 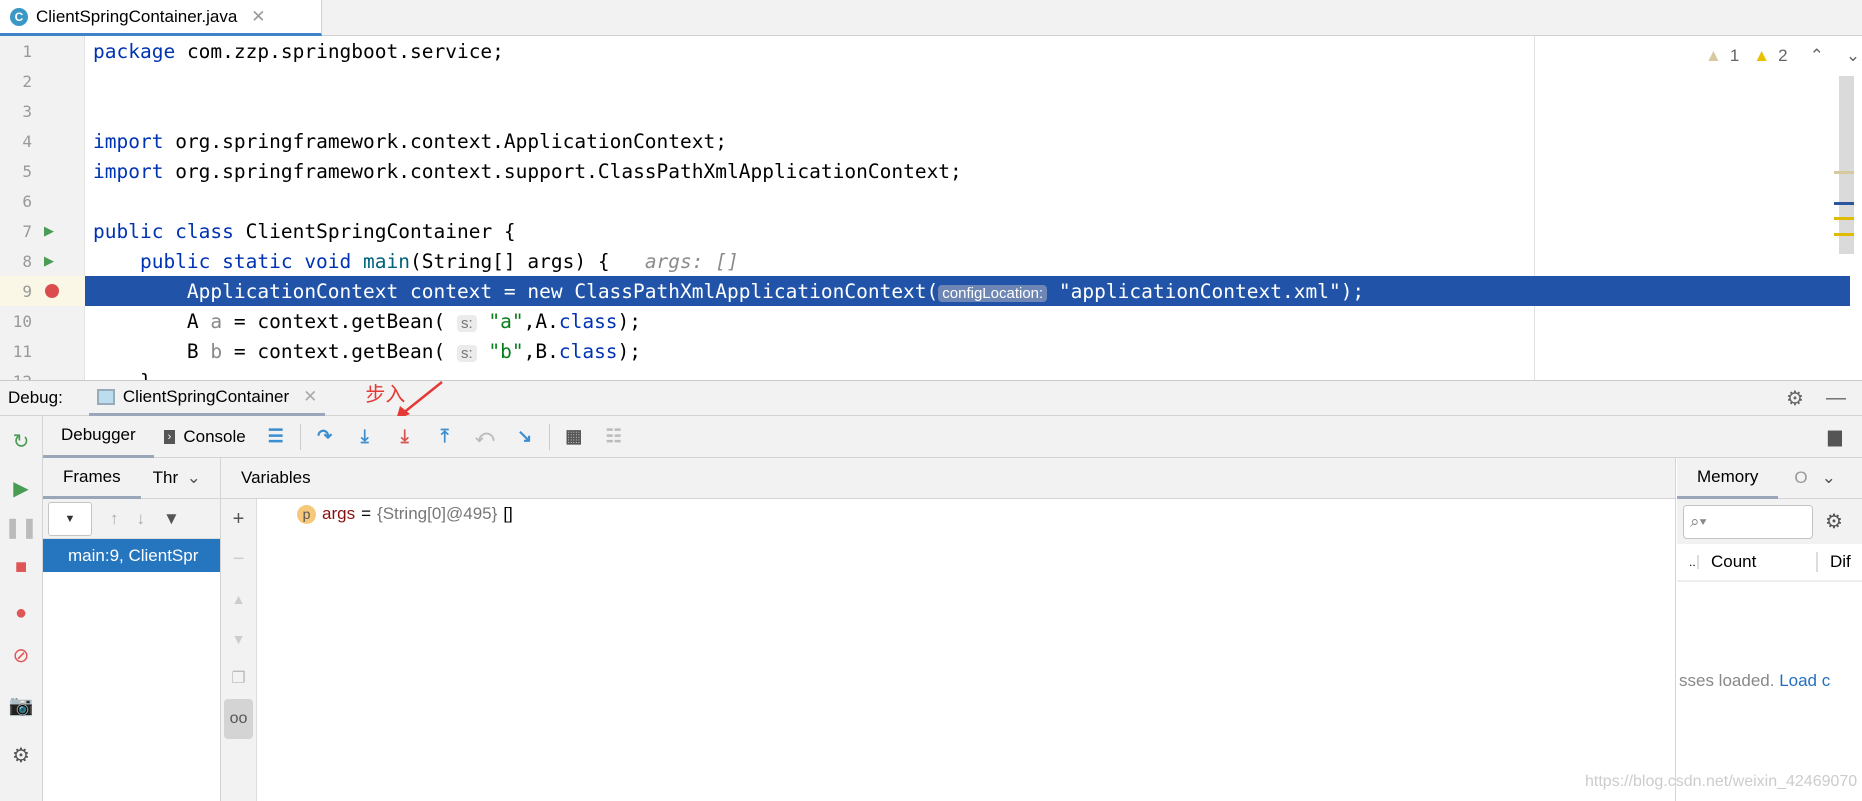 I want to click on move-down-icon: ▼, so click(x=238, y=639).